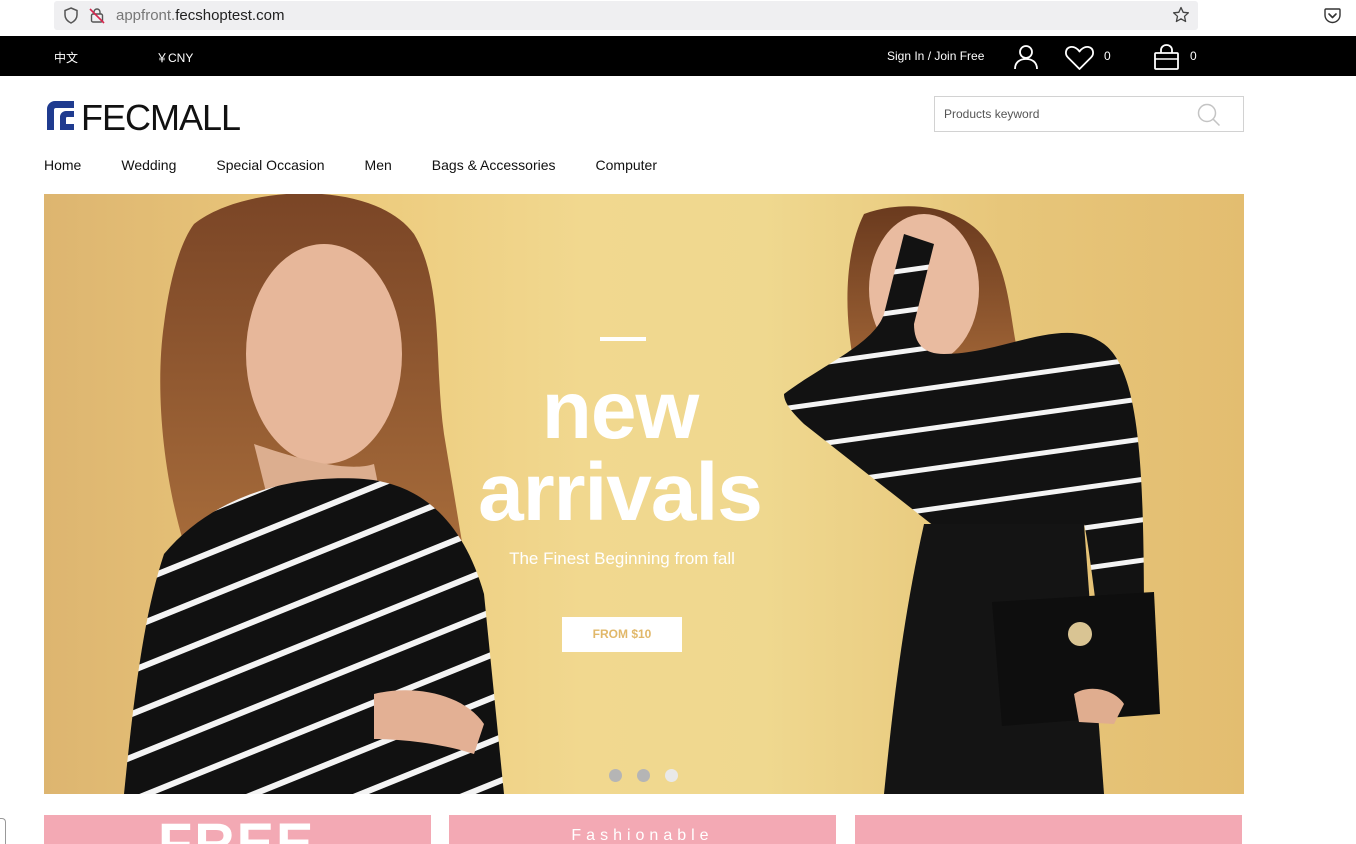 This screenshot has width=1356, height=844. What do you see at coordinates (494, 166) in the screenshot?
I see `nav-item-bags-accessories: Bags & Accessories` at bounding box center [494, 166].